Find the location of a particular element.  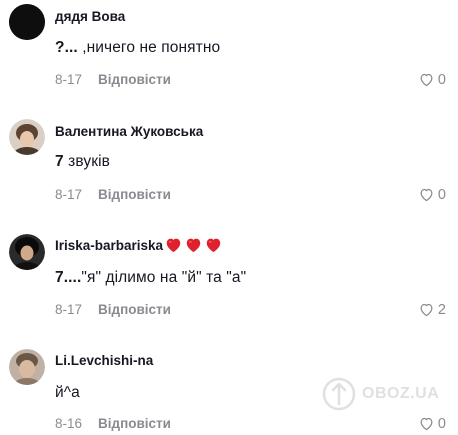

comment-username: Iriska-barbariska is located at coordinates (138, 245).